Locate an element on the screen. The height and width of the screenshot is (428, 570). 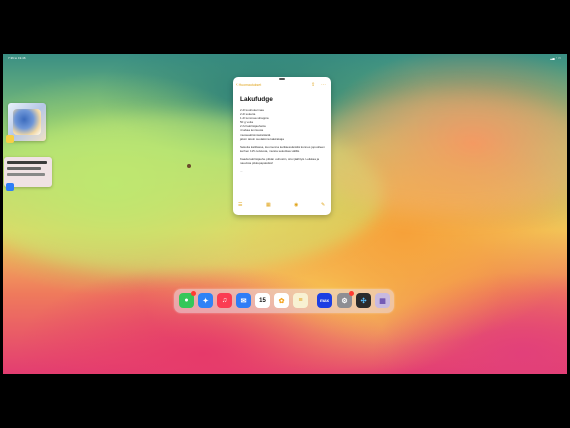
app-library-icon: ▦ is located at coordinates (382, 300).